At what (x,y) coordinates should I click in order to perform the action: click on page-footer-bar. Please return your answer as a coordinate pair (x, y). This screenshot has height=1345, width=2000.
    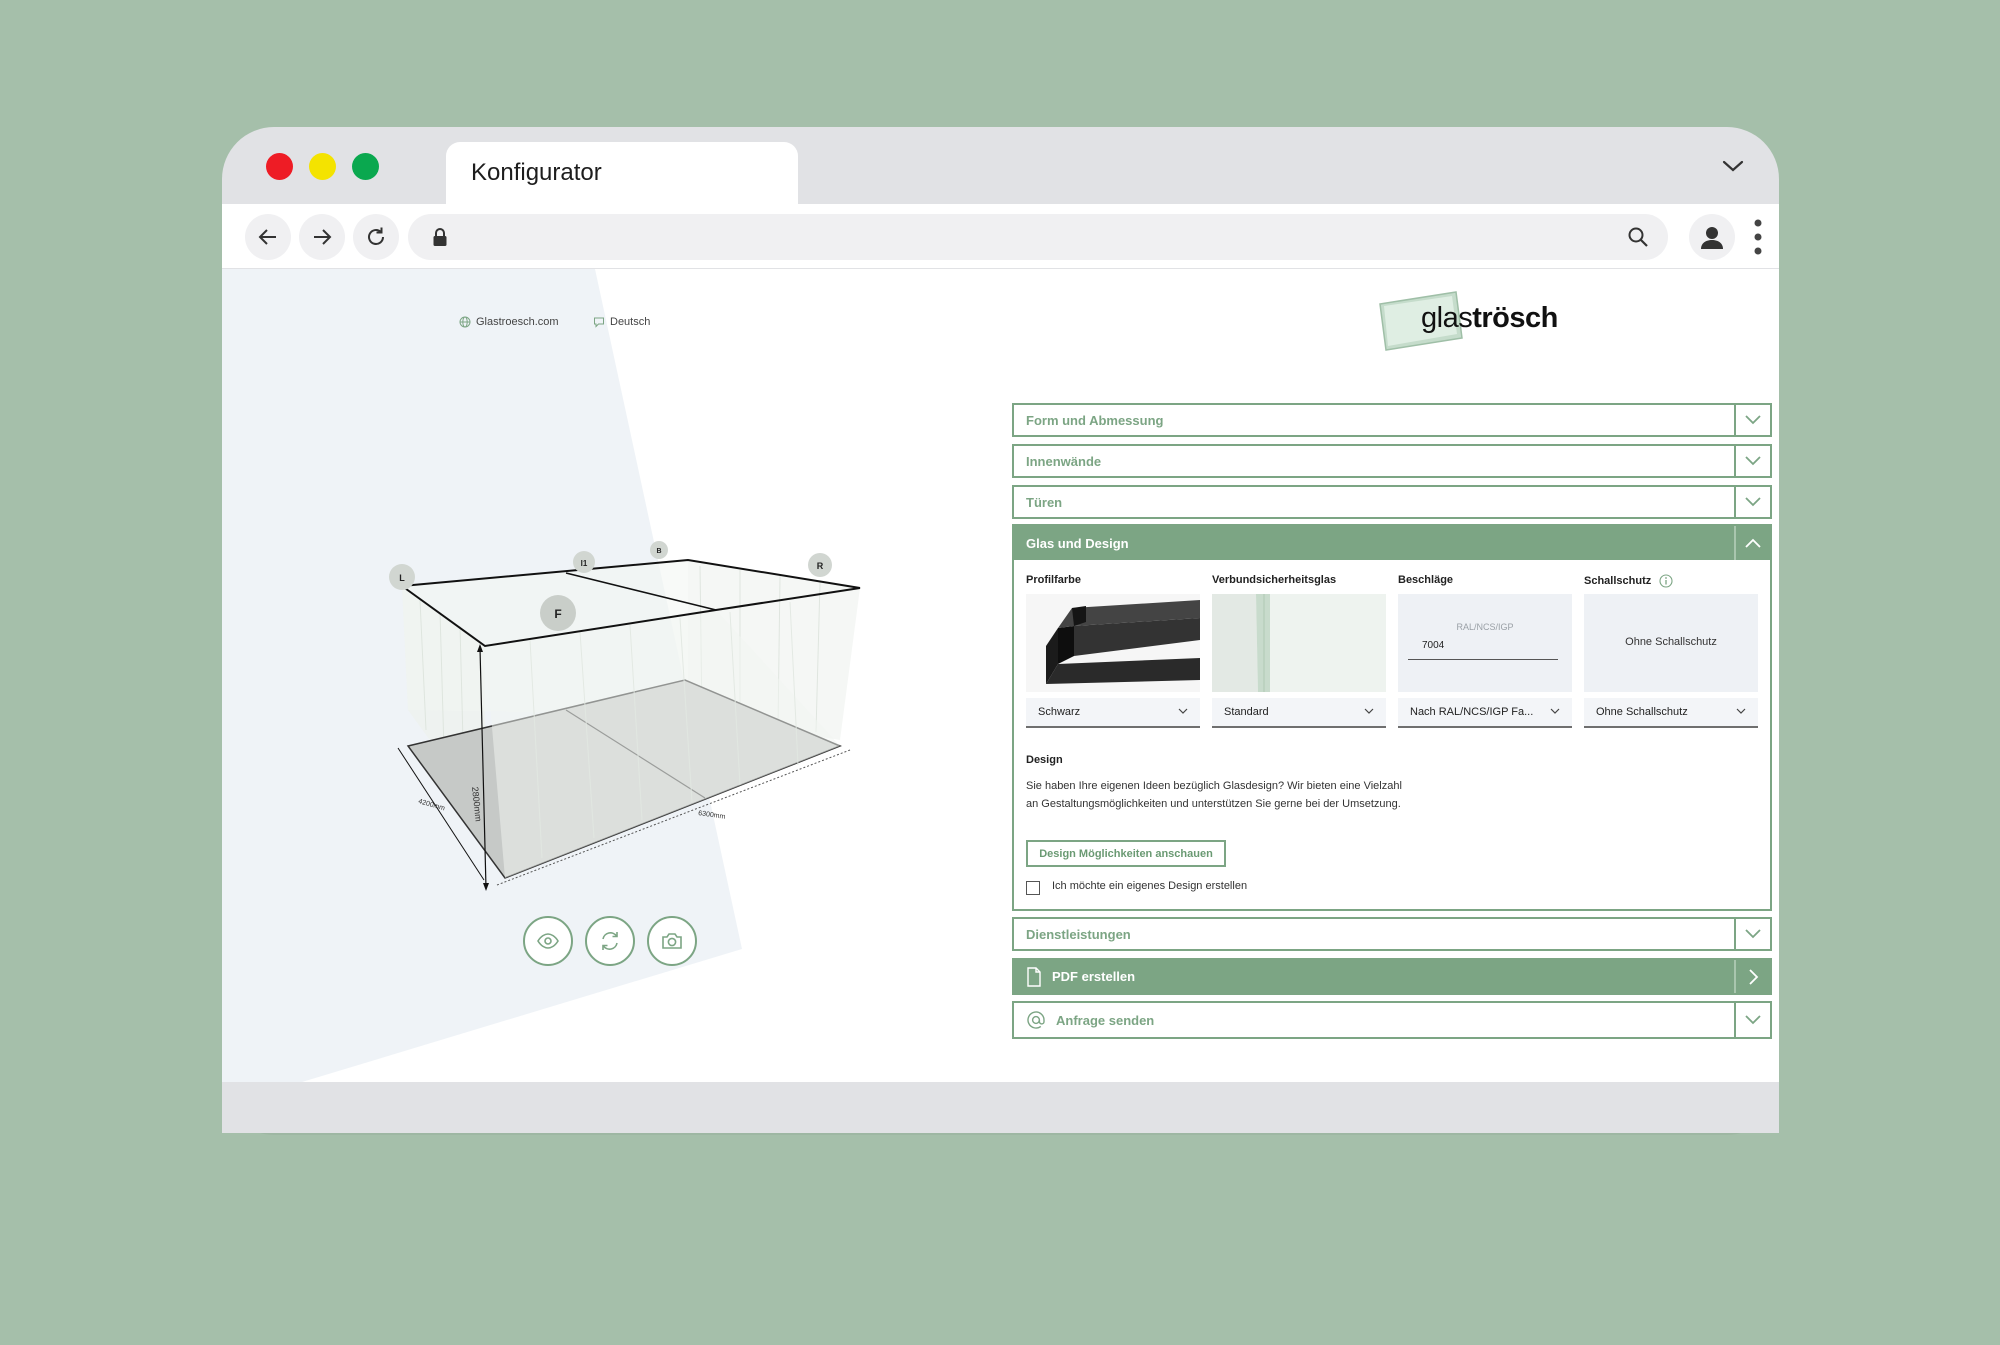
    Looking at the image, I should click on (1000, 1107).